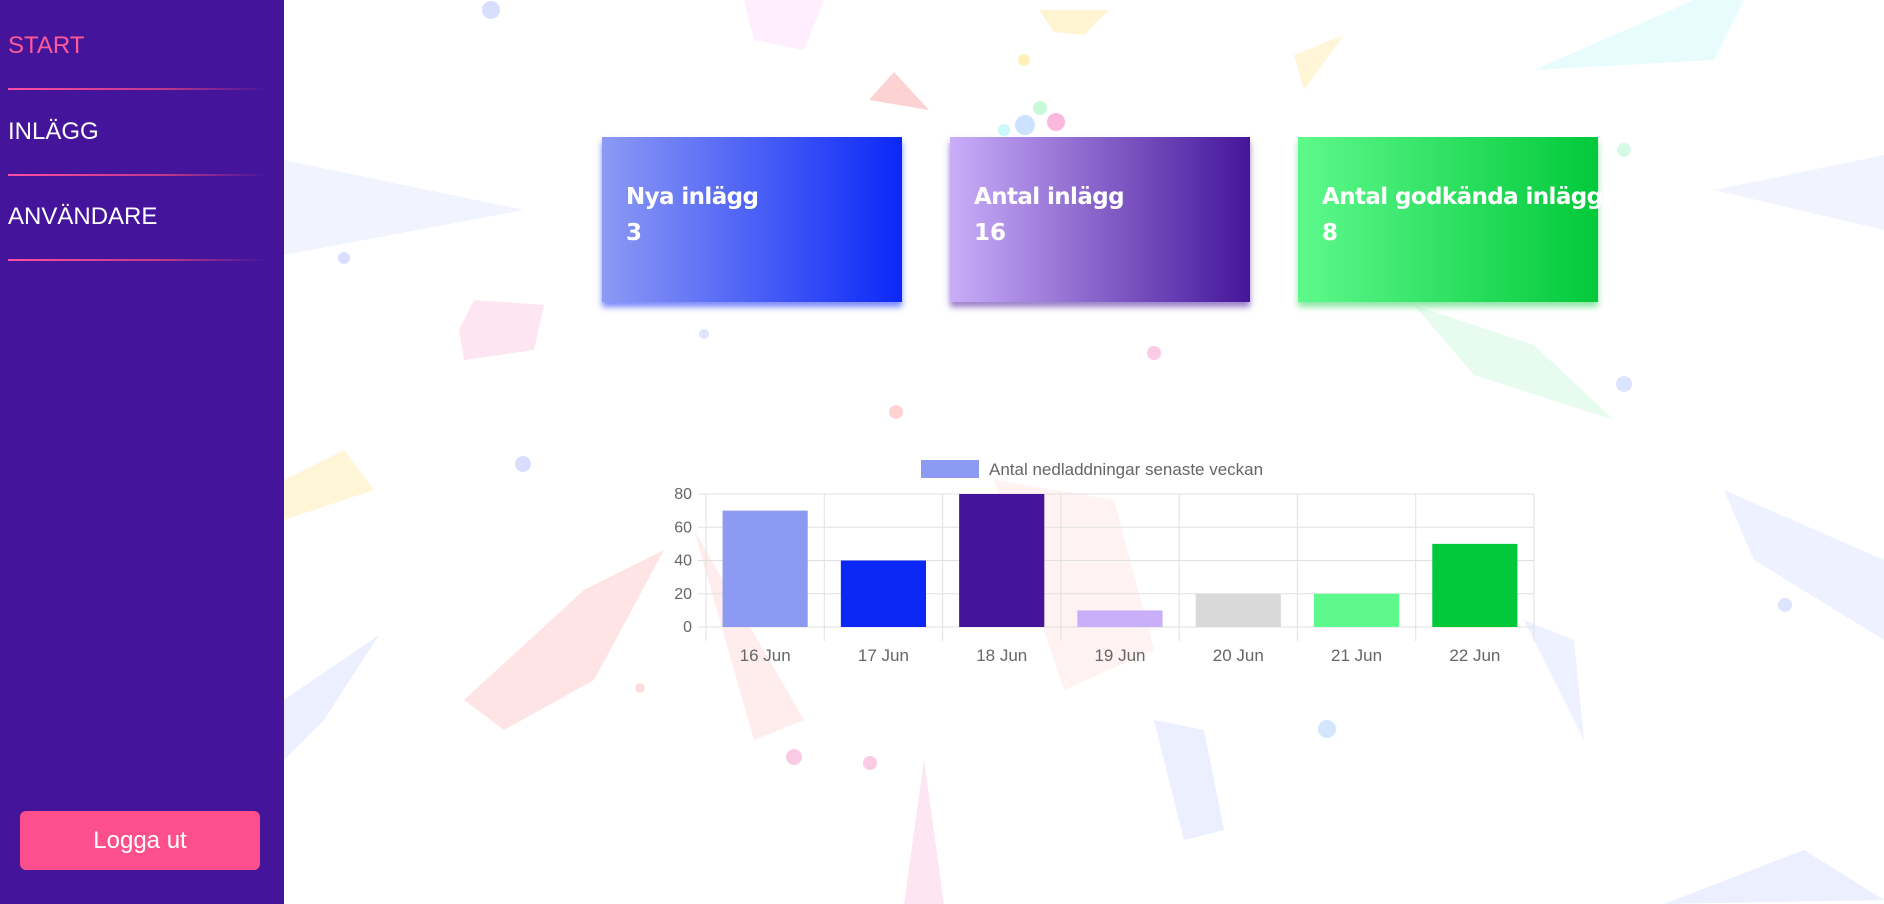 Image resolution: width=1884 pixels, height=904 pixels. What do you see at coordinates (138, 46) in the screenshot?
I see `nav-item-start: START` at bounding box center [138, 46].